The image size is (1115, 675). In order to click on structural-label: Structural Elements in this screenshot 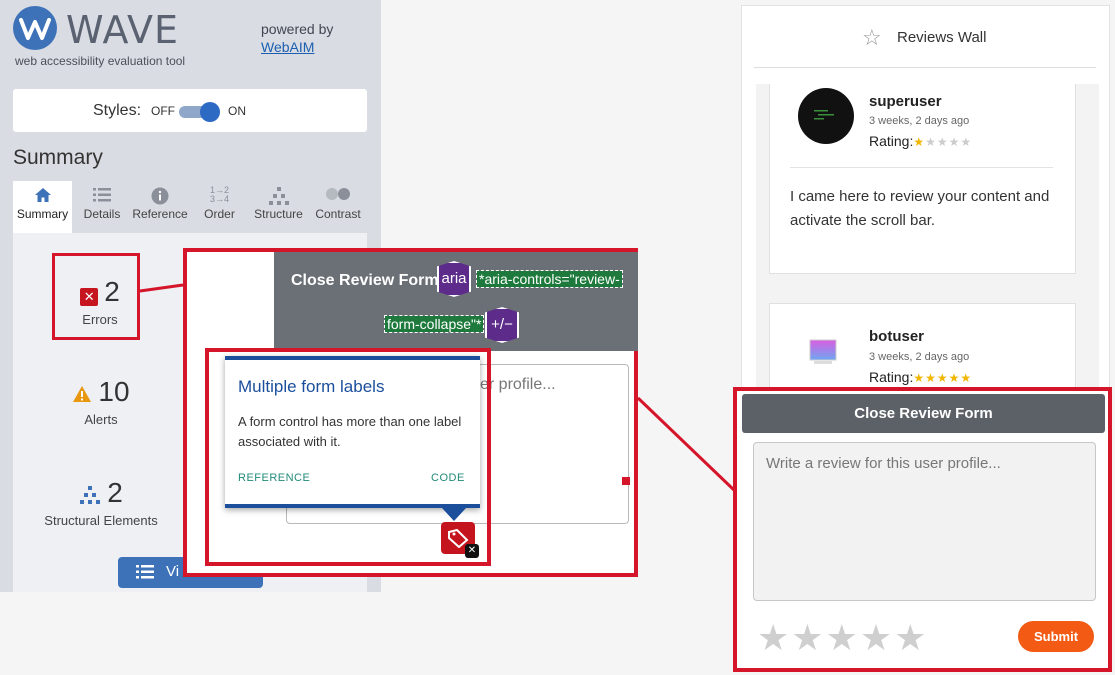, I will do `click(101, 521)`.